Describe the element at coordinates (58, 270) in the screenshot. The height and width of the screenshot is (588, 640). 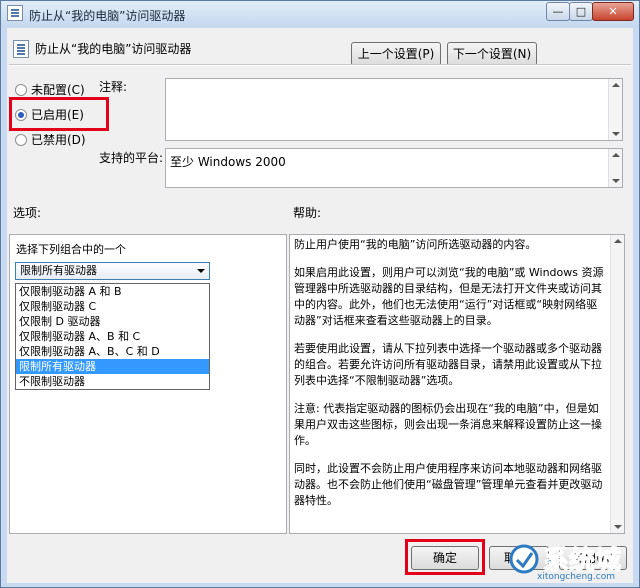
I see `dropdown-selected-value: 限制所有驱动器` at that location.